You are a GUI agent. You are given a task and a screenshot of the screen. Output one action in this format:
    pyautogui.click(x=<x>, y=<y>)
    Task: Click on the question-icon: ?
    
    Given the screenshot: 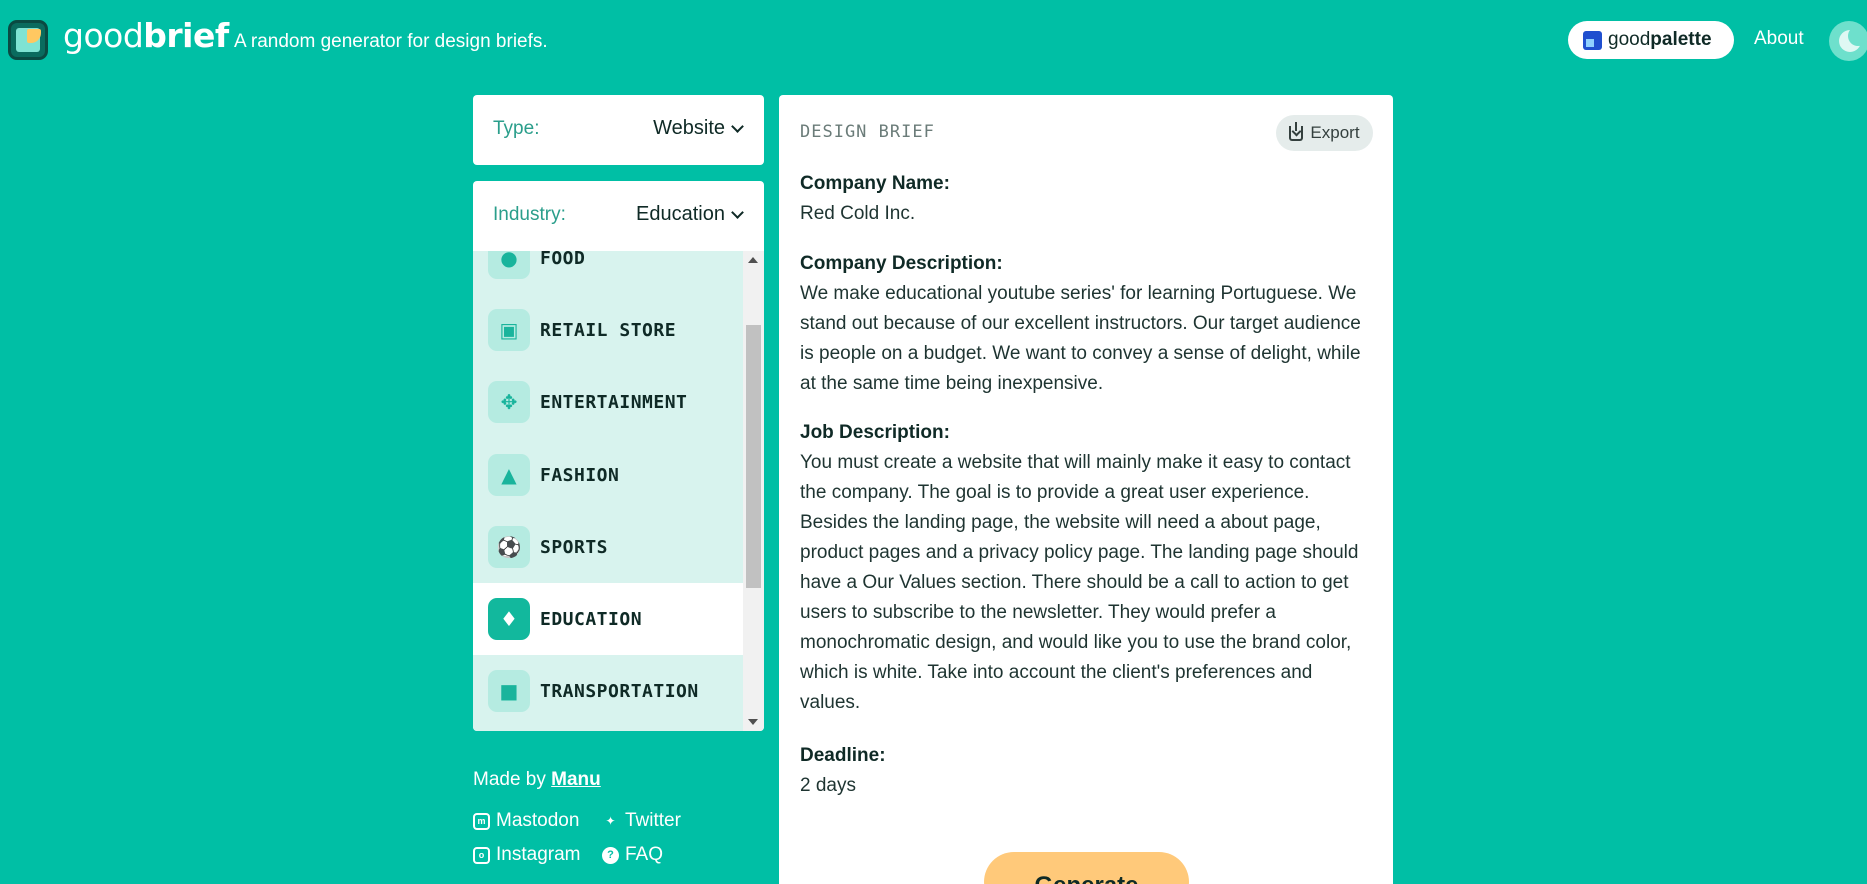 What is the action you would take?
    pyautogui.click(x=610, y=855)
    